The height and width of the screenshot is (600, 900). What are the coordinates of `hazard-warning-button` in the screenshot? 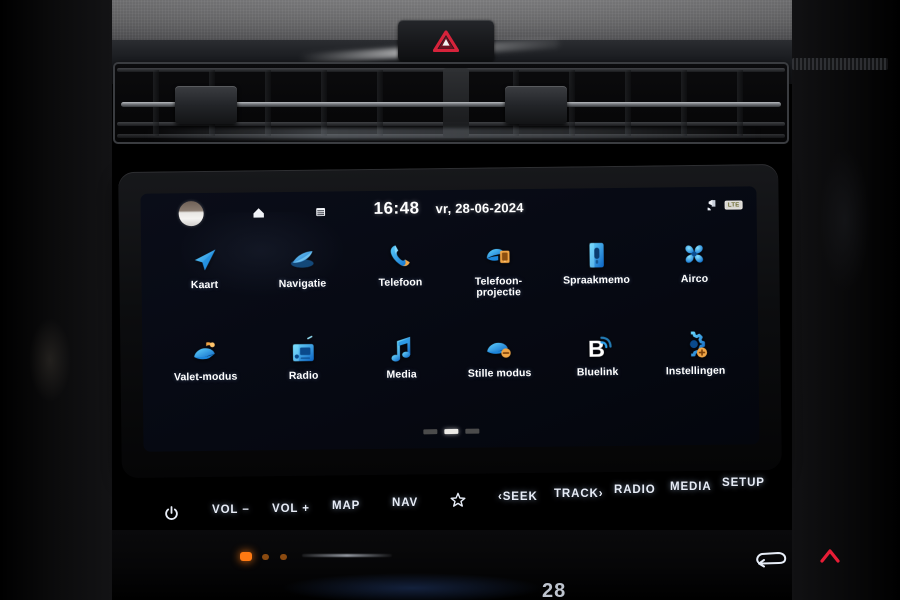 It's located at (446, 41).